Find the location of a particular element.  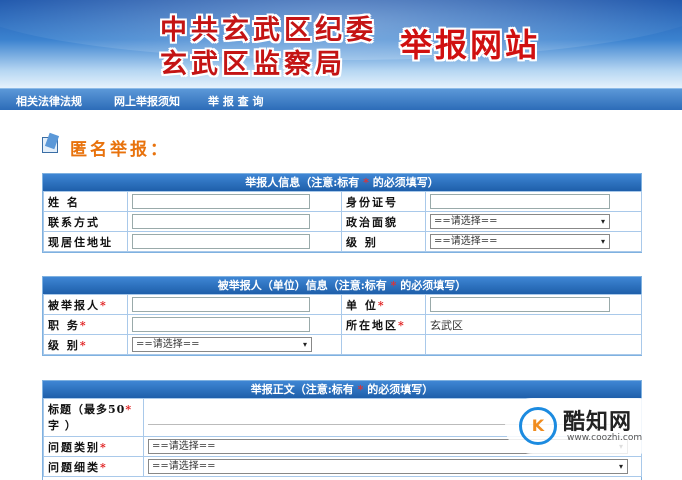

site-title: 举报网站 is located at coordinates (470, 45).